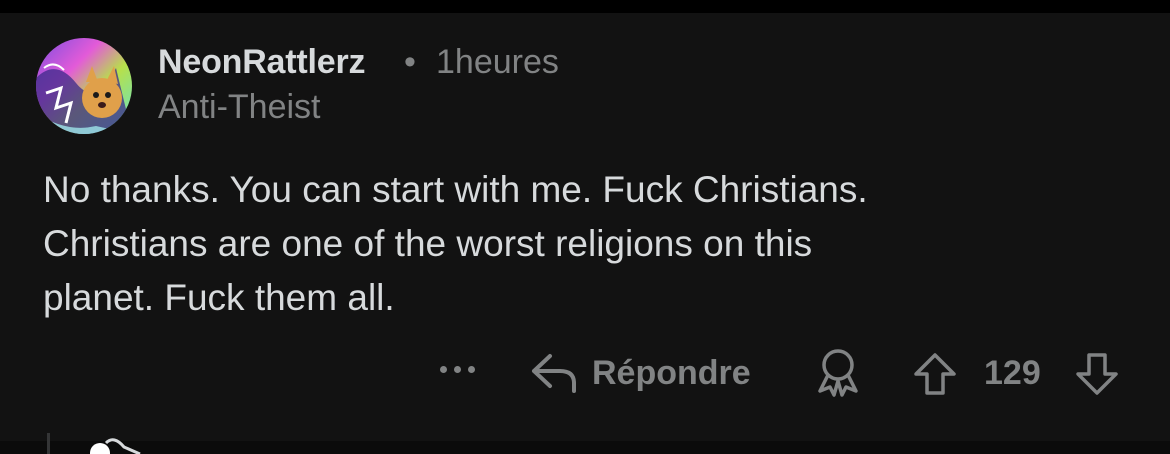 Image resolution: width=1170 pixels, height=454 pixels. I want to click on more-options-button, so click(458, 368).